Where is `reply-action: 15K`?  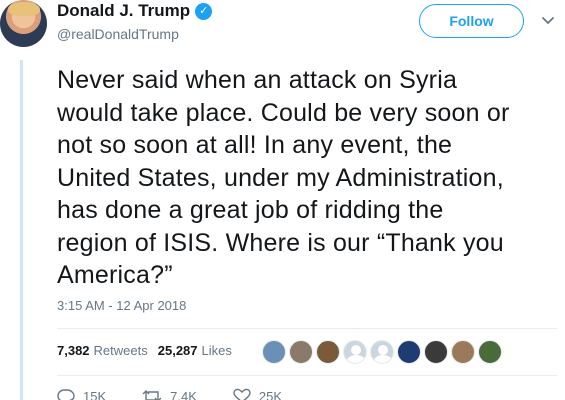 reply-action: 15K is located at coordinates (81, 394).